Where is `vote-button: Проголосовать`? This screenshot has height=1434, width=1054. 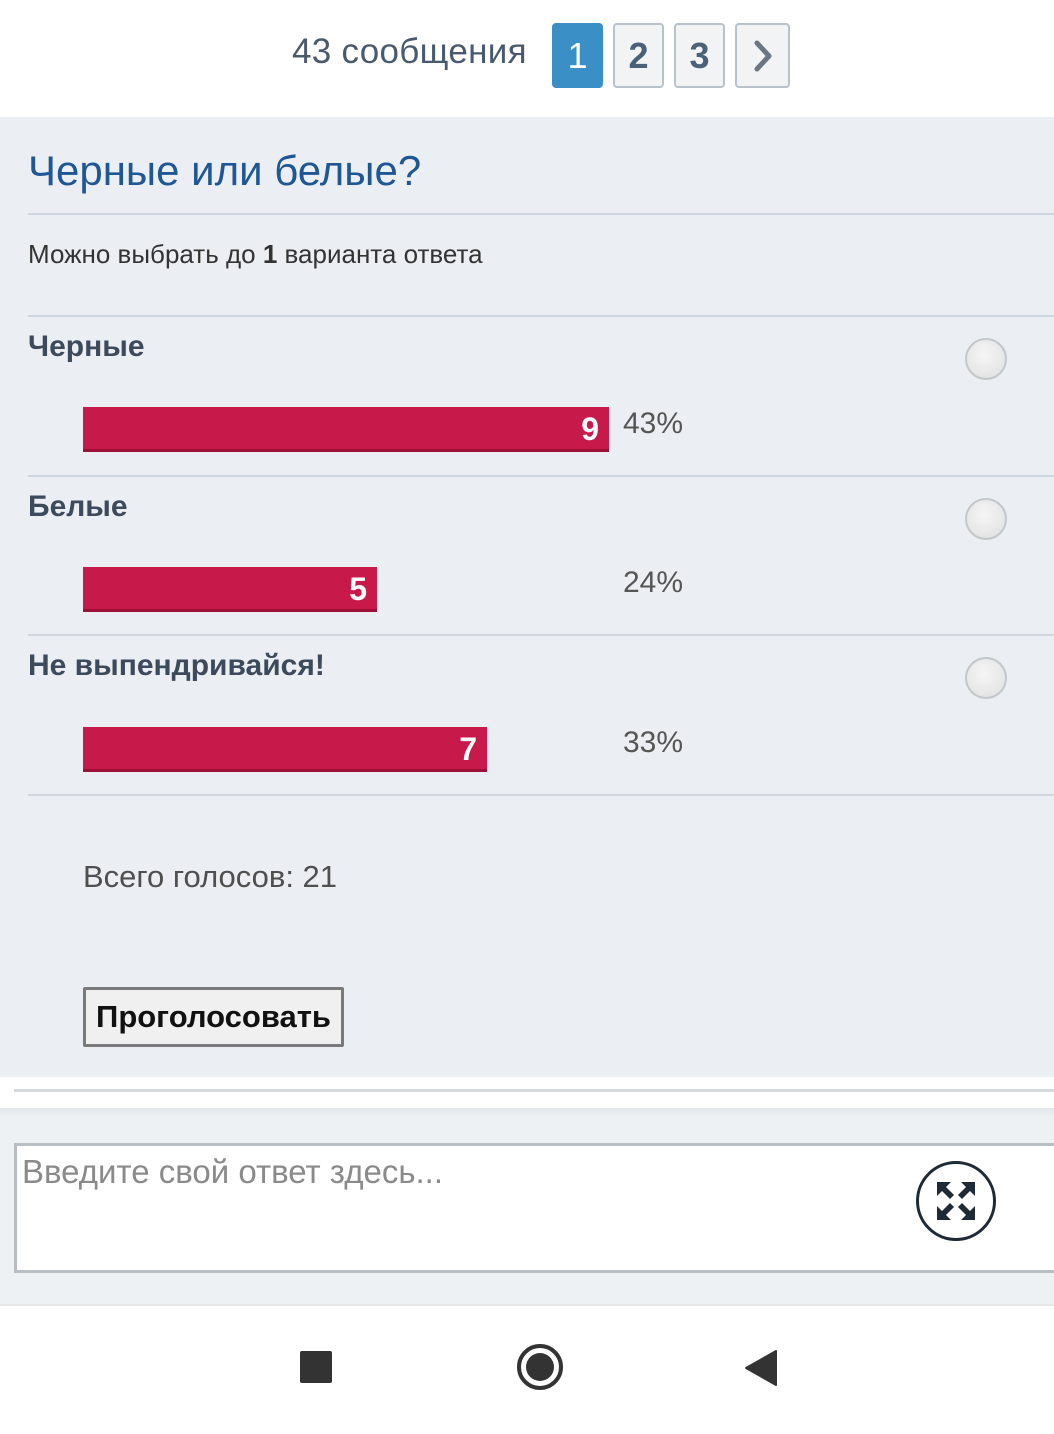
vote-button: Проголосовать is located at coordinates (213, 1017).